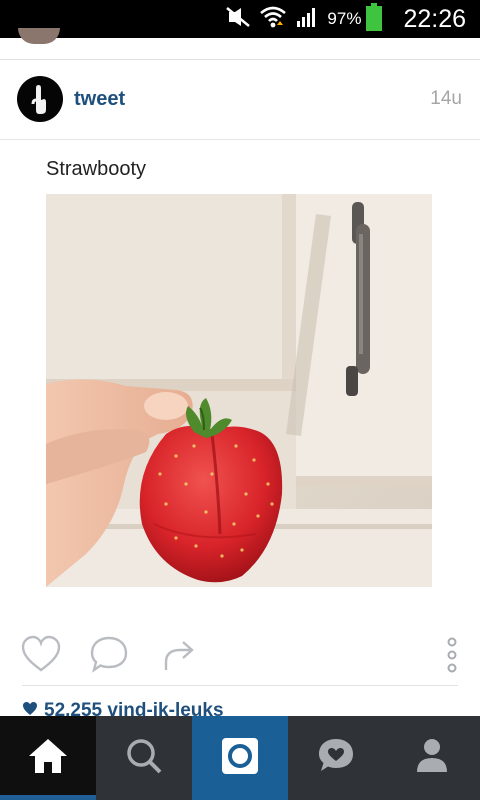 The width and height of the screenshot is (480, 800). Describe the element at coordinates (99, 99) in the screenshot. I see `username: tweet` at that location.